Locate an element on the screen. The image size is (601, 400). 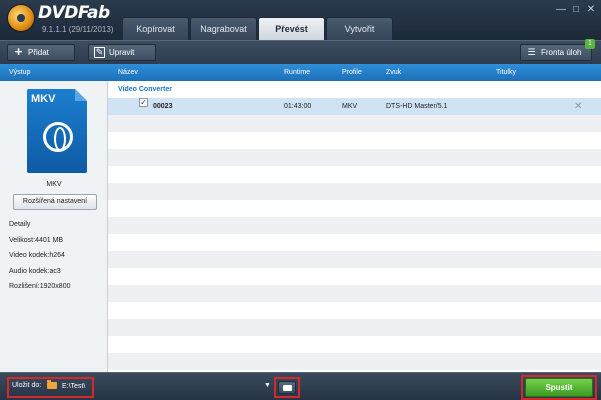
row-audio: DTS-HD Master/5.1 is located at coordinates (416, 106).